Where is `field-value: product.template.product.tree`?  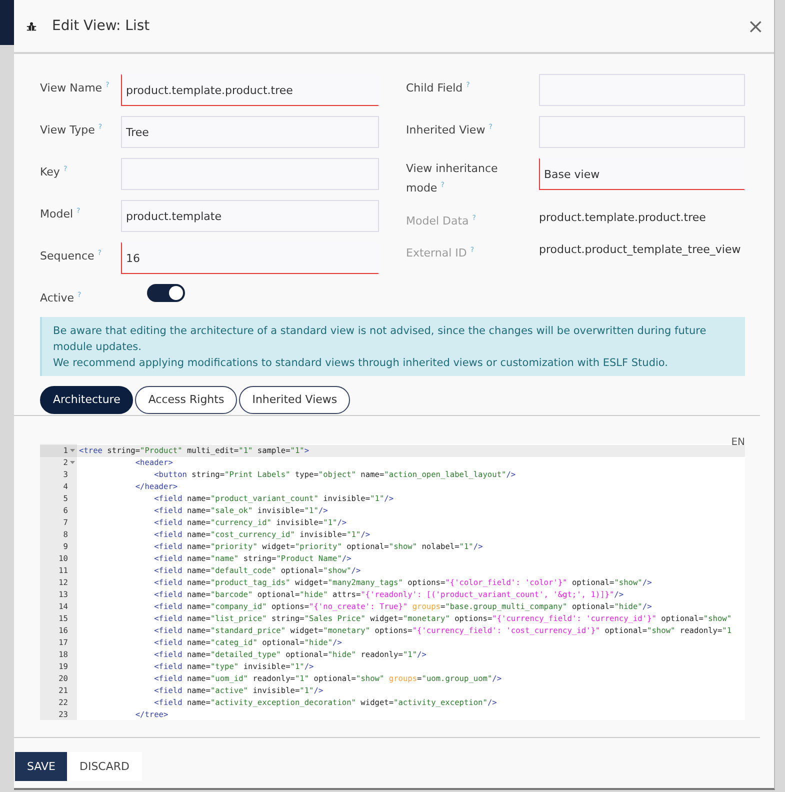
field-value: product.template.product.tree is located at coordinates (623, 218).